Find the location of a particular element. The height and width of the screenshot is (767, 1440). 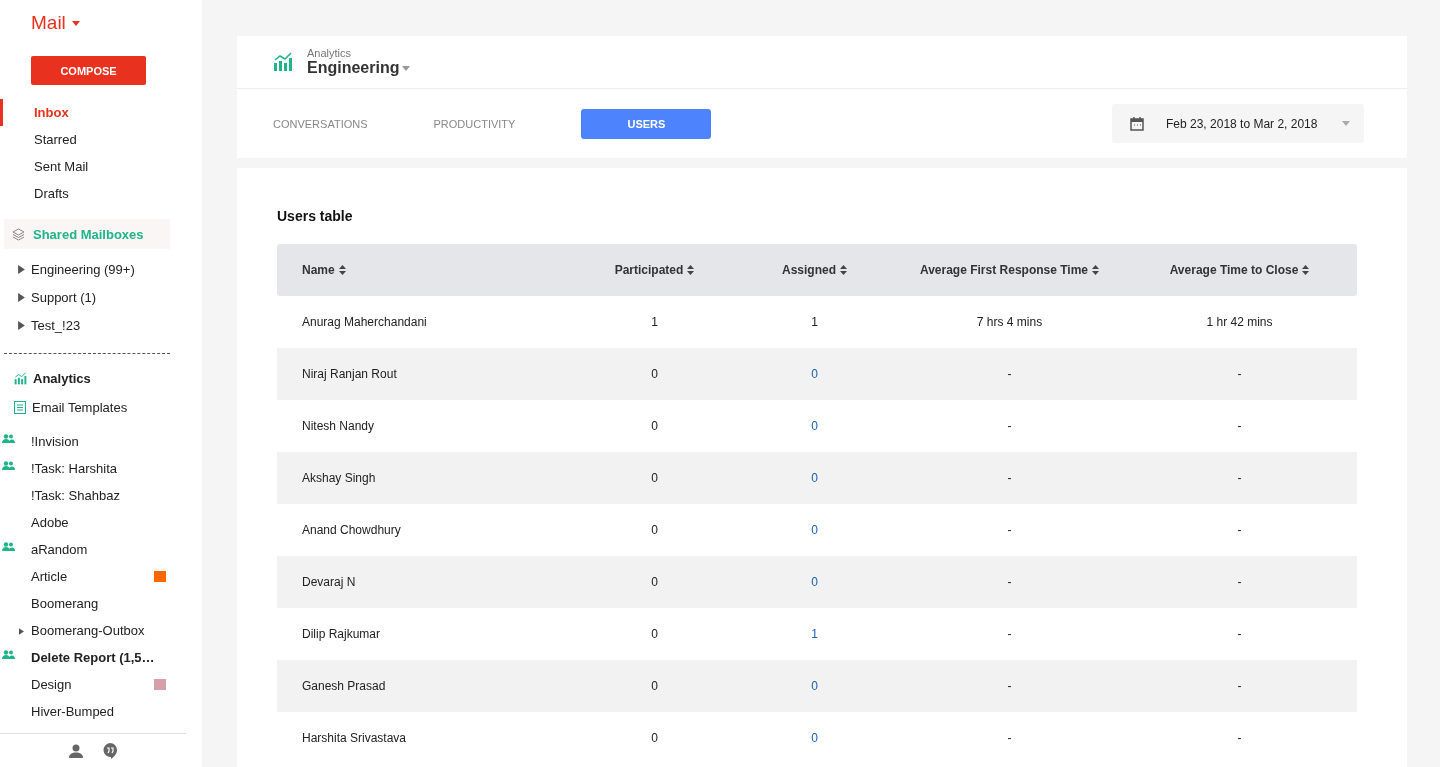

table-title: Users table is located at coordinates (315, 216).